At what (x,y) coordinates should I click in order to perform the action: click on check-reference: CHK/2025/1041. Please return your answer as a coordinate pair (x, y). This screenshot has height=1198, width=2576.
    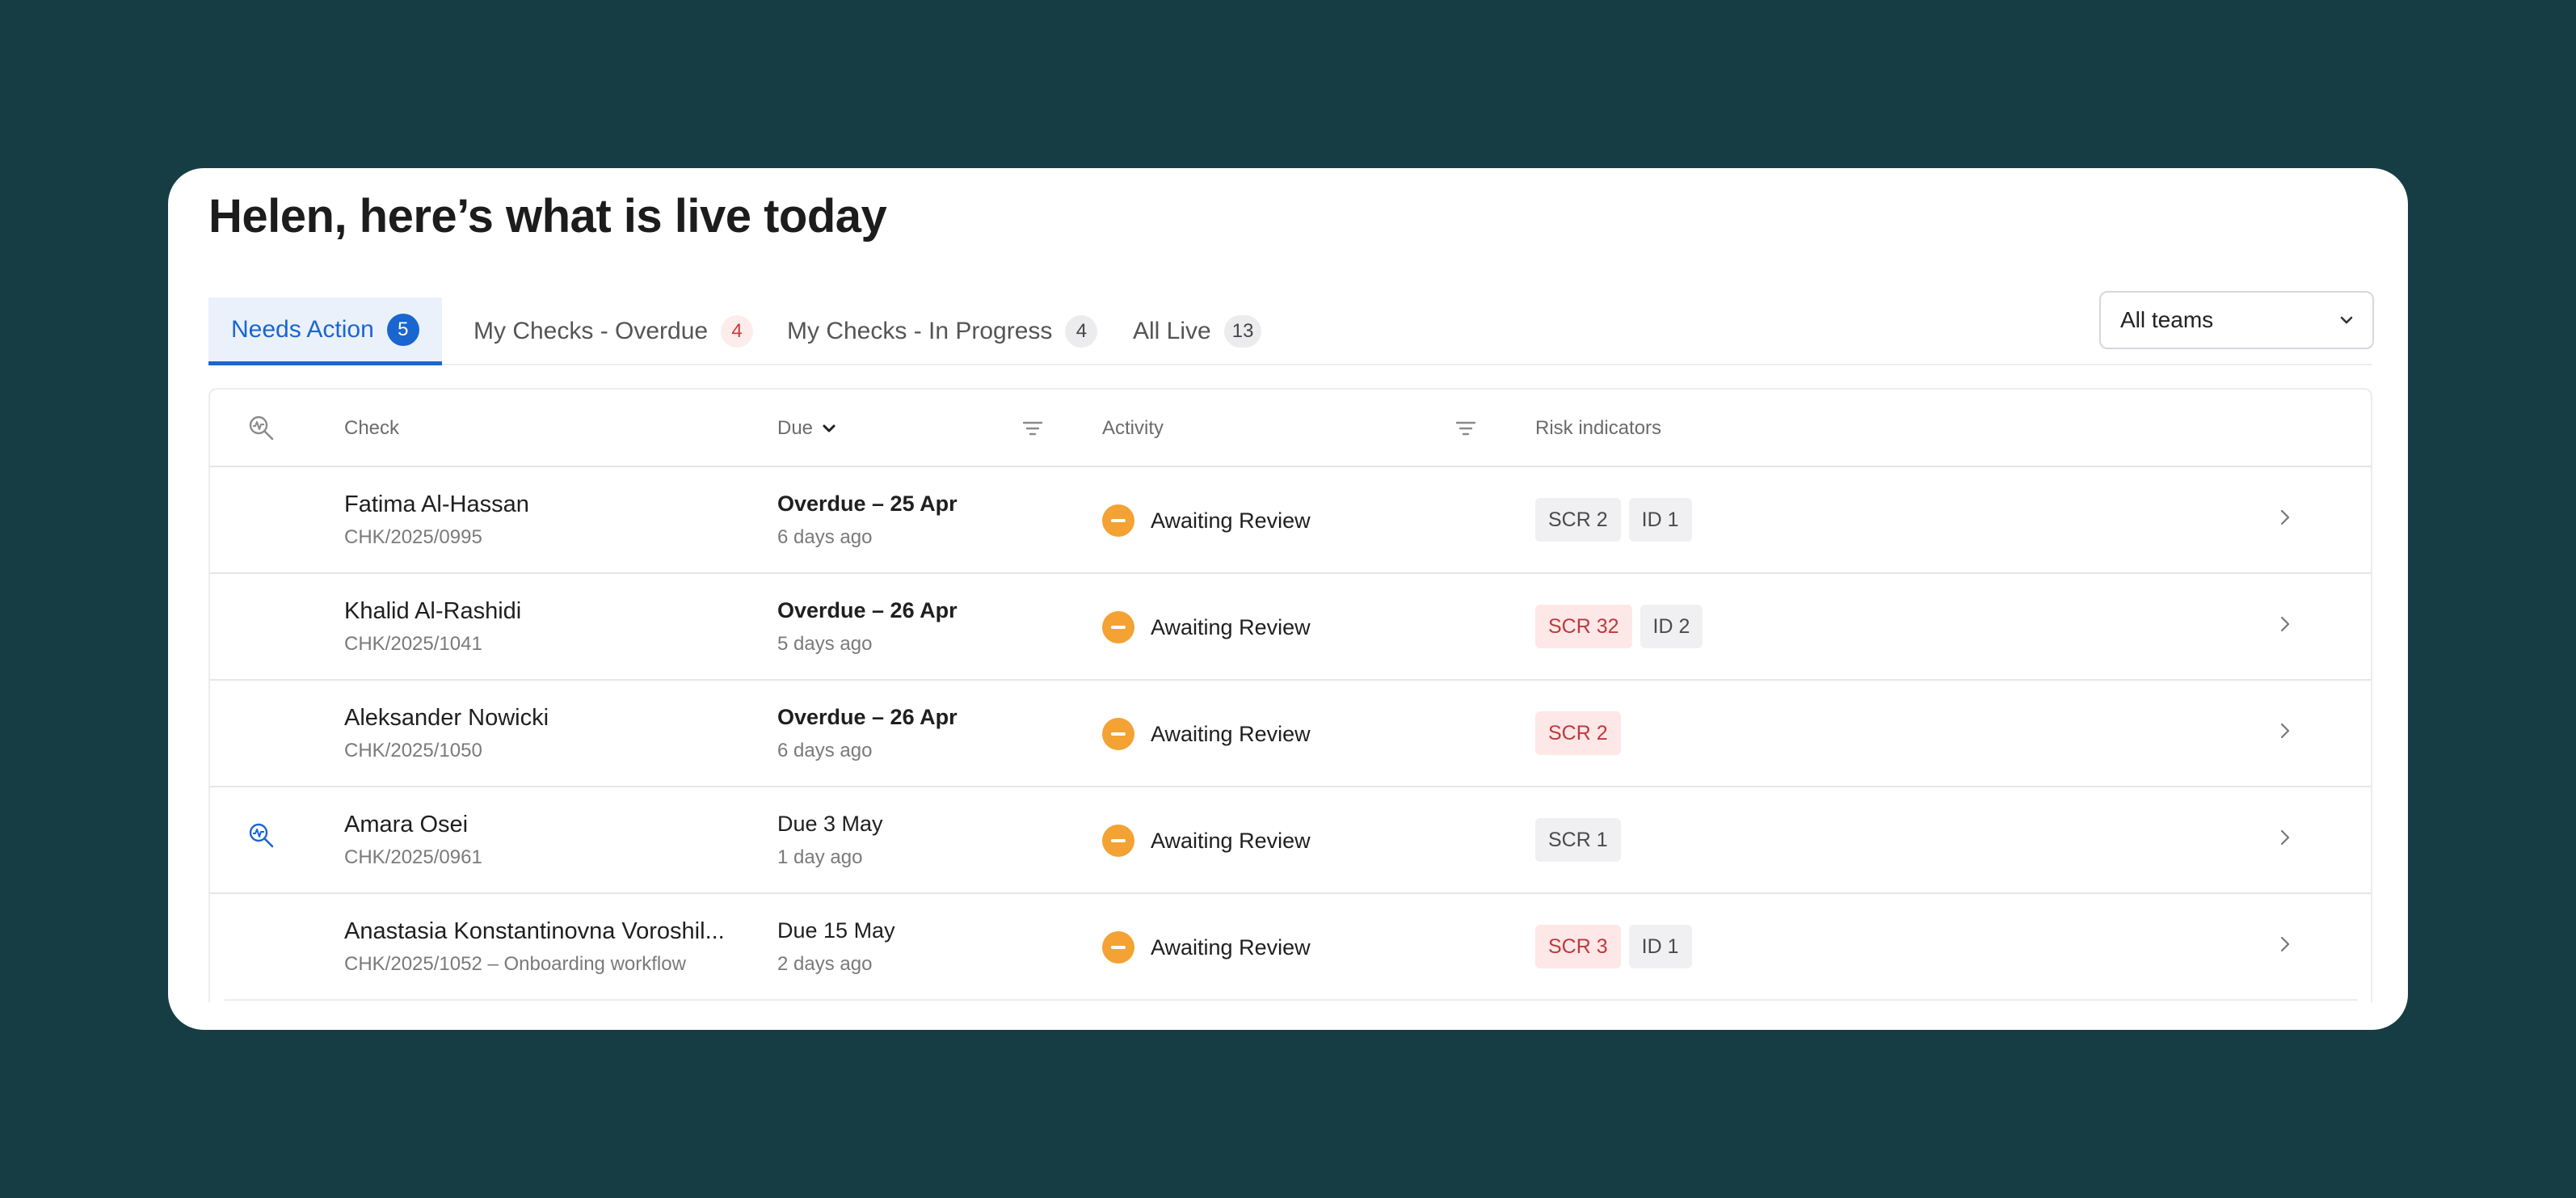
    Looking at the image, I should click on (413, 644).